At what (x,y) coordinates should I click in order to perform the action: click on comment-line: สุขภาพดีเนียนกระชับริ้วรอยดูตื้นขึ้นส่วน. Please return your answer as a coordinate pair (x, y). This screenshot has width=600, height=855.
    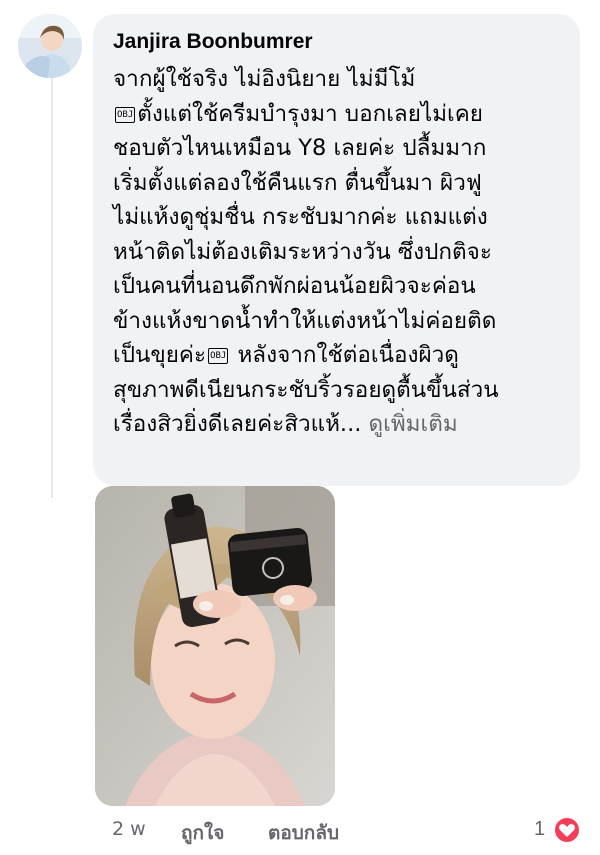
    Looking at the image, I should click on (343, 390).